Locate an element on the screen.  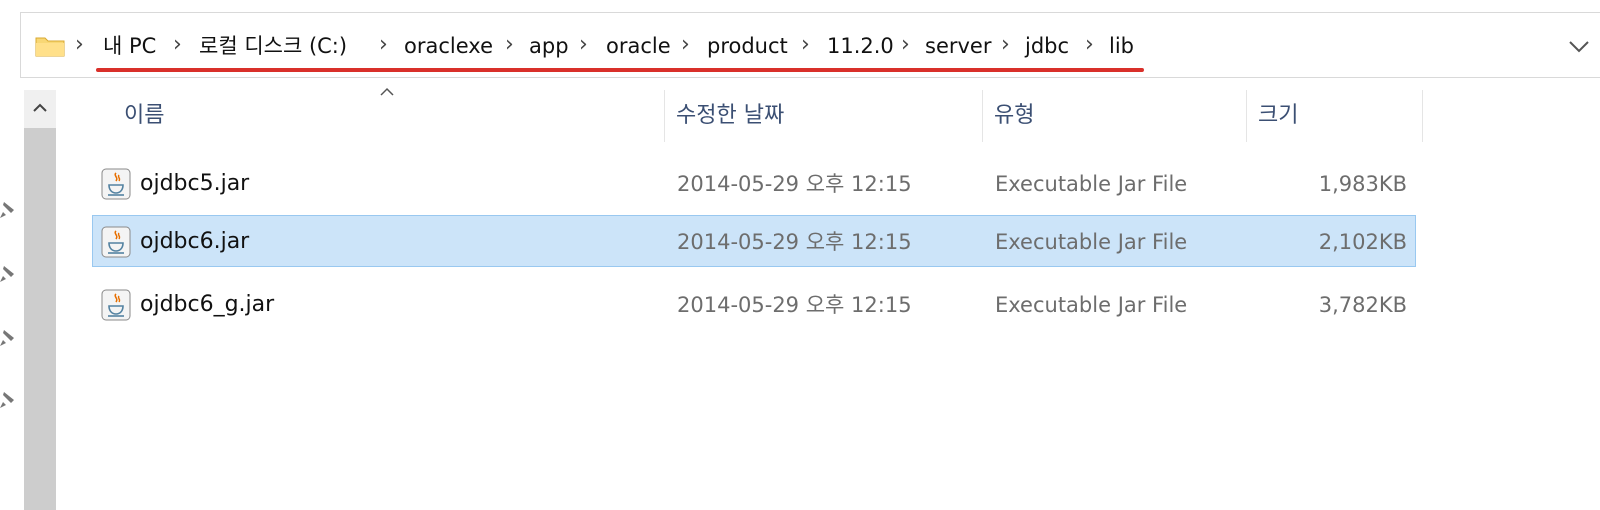
file-name: ojdbc6.jar is located at coordinates (195, 241).